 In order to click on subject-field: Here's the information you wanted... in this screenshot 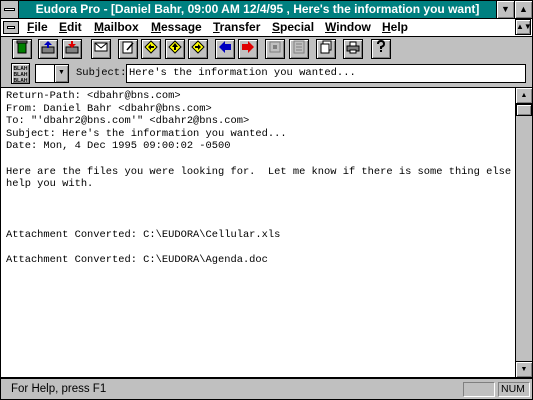, I will do `click(326, 73)`.